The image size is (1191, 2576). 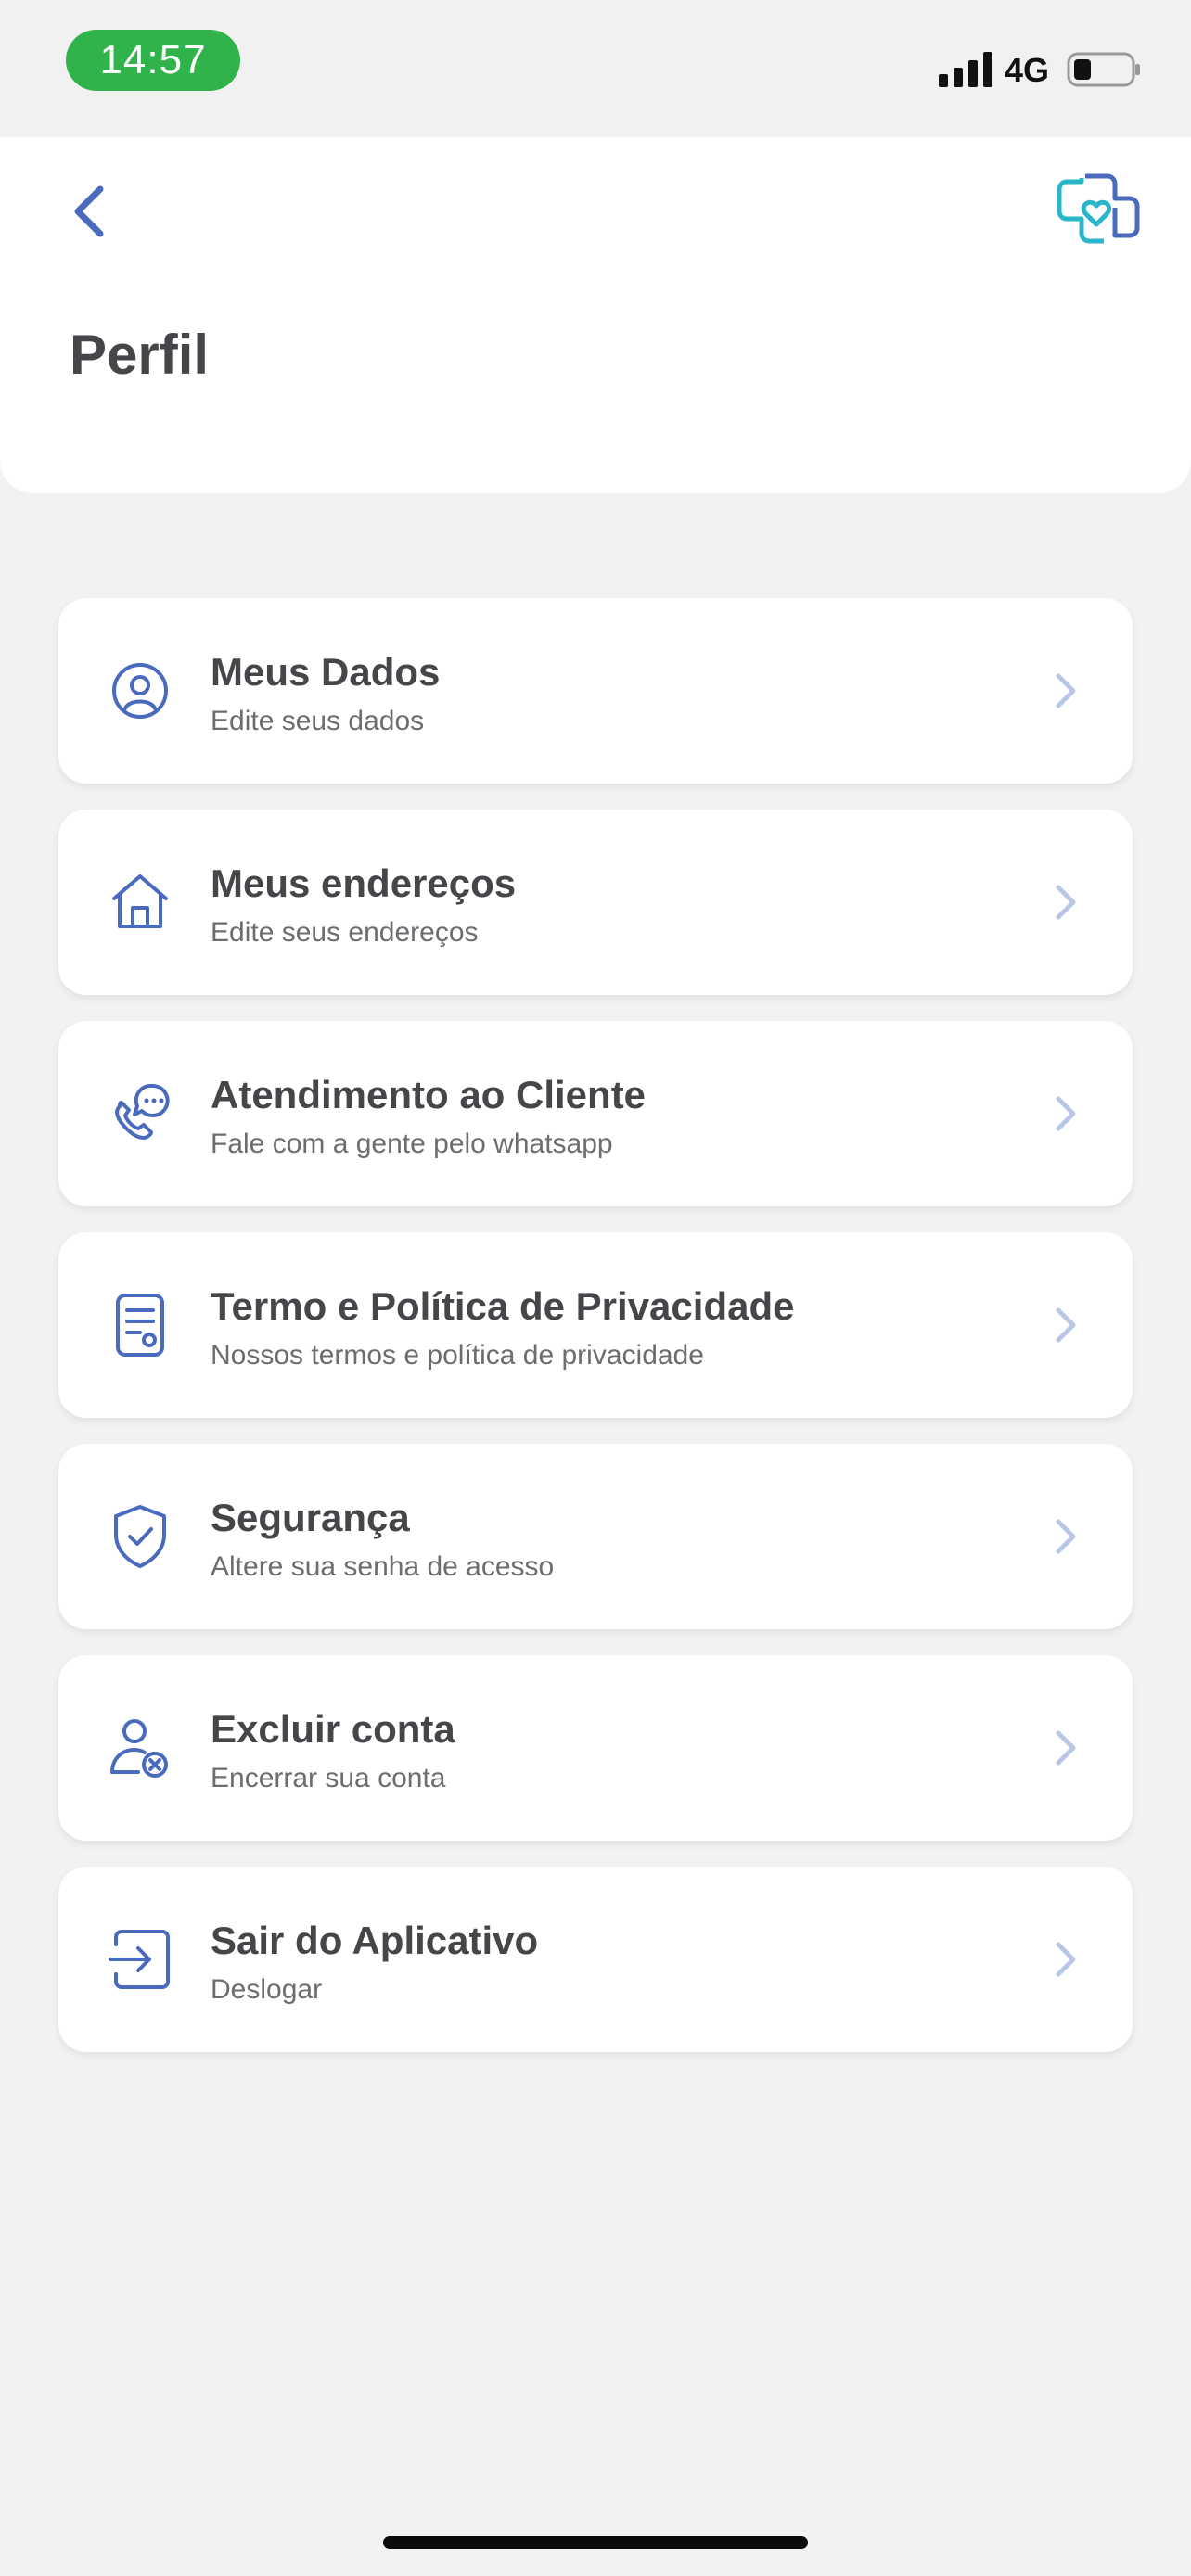 What do you see at coordinates (153, 61) in the screenshot?
I see `status-time: 14:57` at bounding box center [153, 61].